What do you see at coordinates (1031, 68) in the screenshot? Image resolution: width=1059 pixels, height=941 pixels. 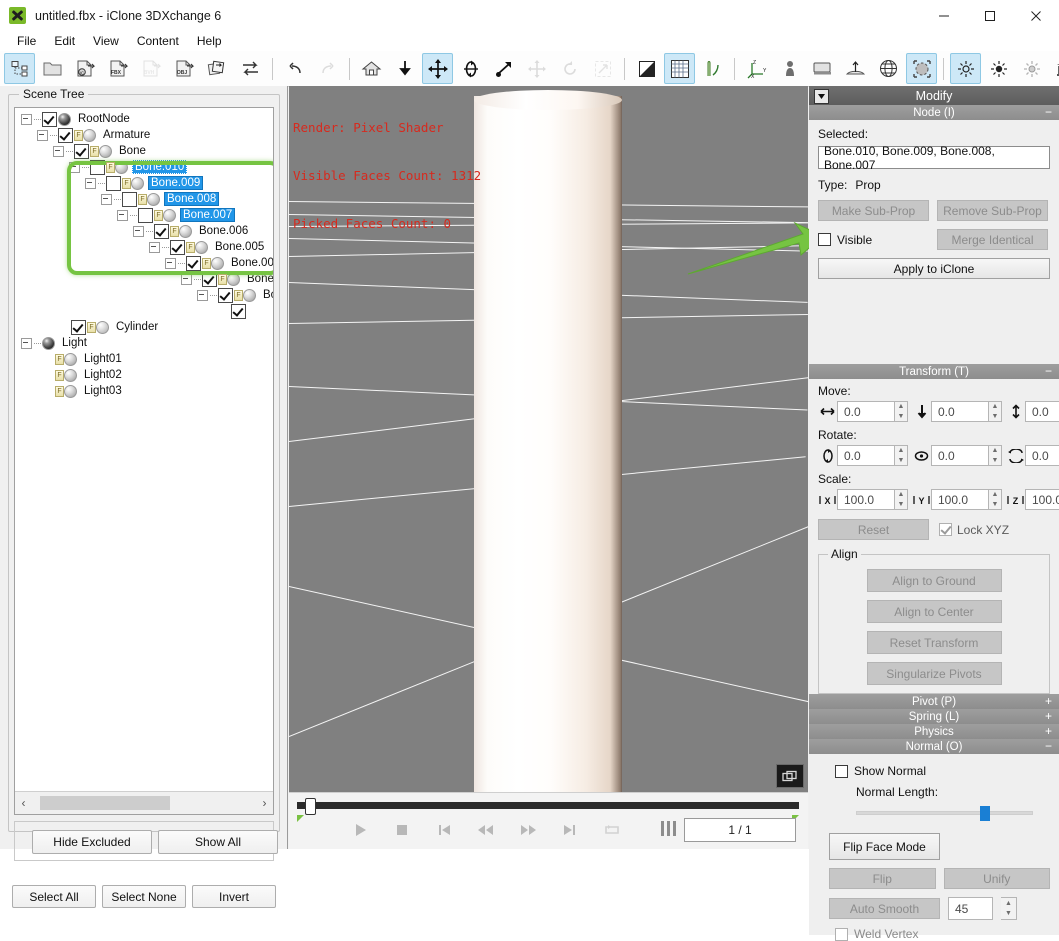 I see `ambient-light-icon` at bounding box center [1031, 68].